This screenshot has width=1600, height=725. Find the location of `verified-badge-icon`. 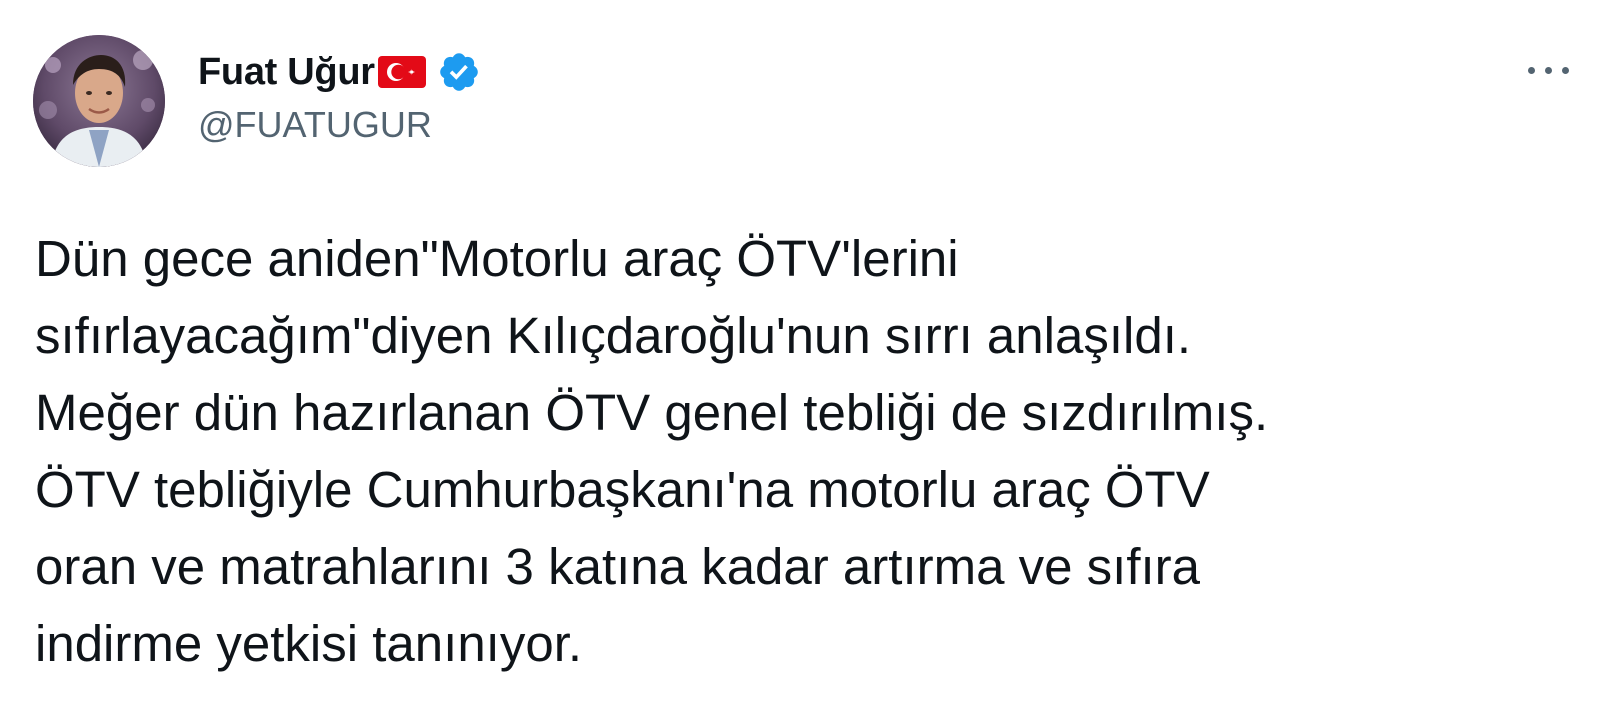

verified-badge-icon is located at coordinates (459, 72).